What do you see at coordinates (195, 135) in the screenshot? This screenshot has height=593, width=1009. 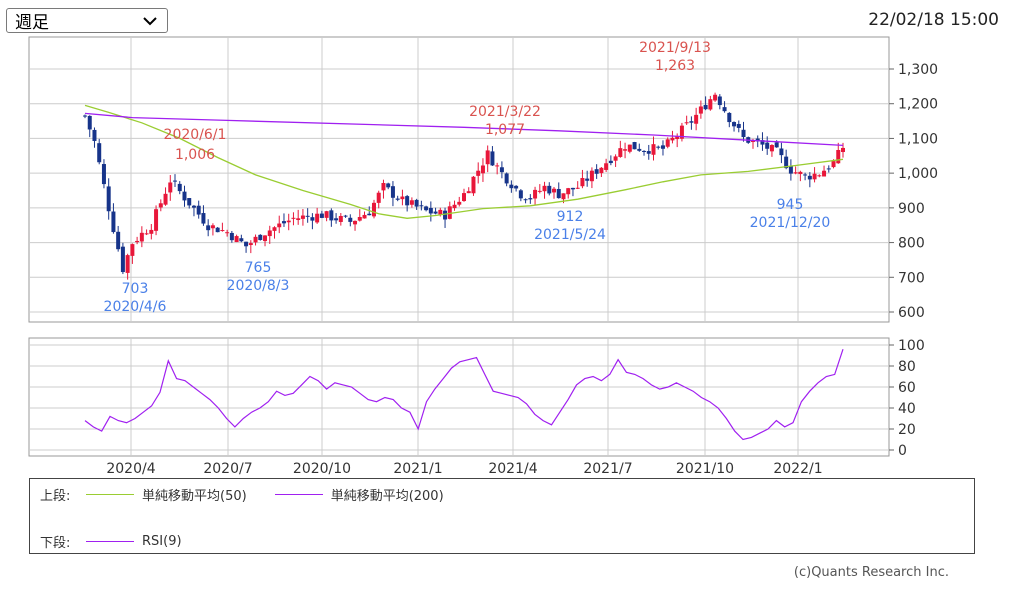 I see `annotation-label: 2020/6/1` at bounding box center [195, 135].